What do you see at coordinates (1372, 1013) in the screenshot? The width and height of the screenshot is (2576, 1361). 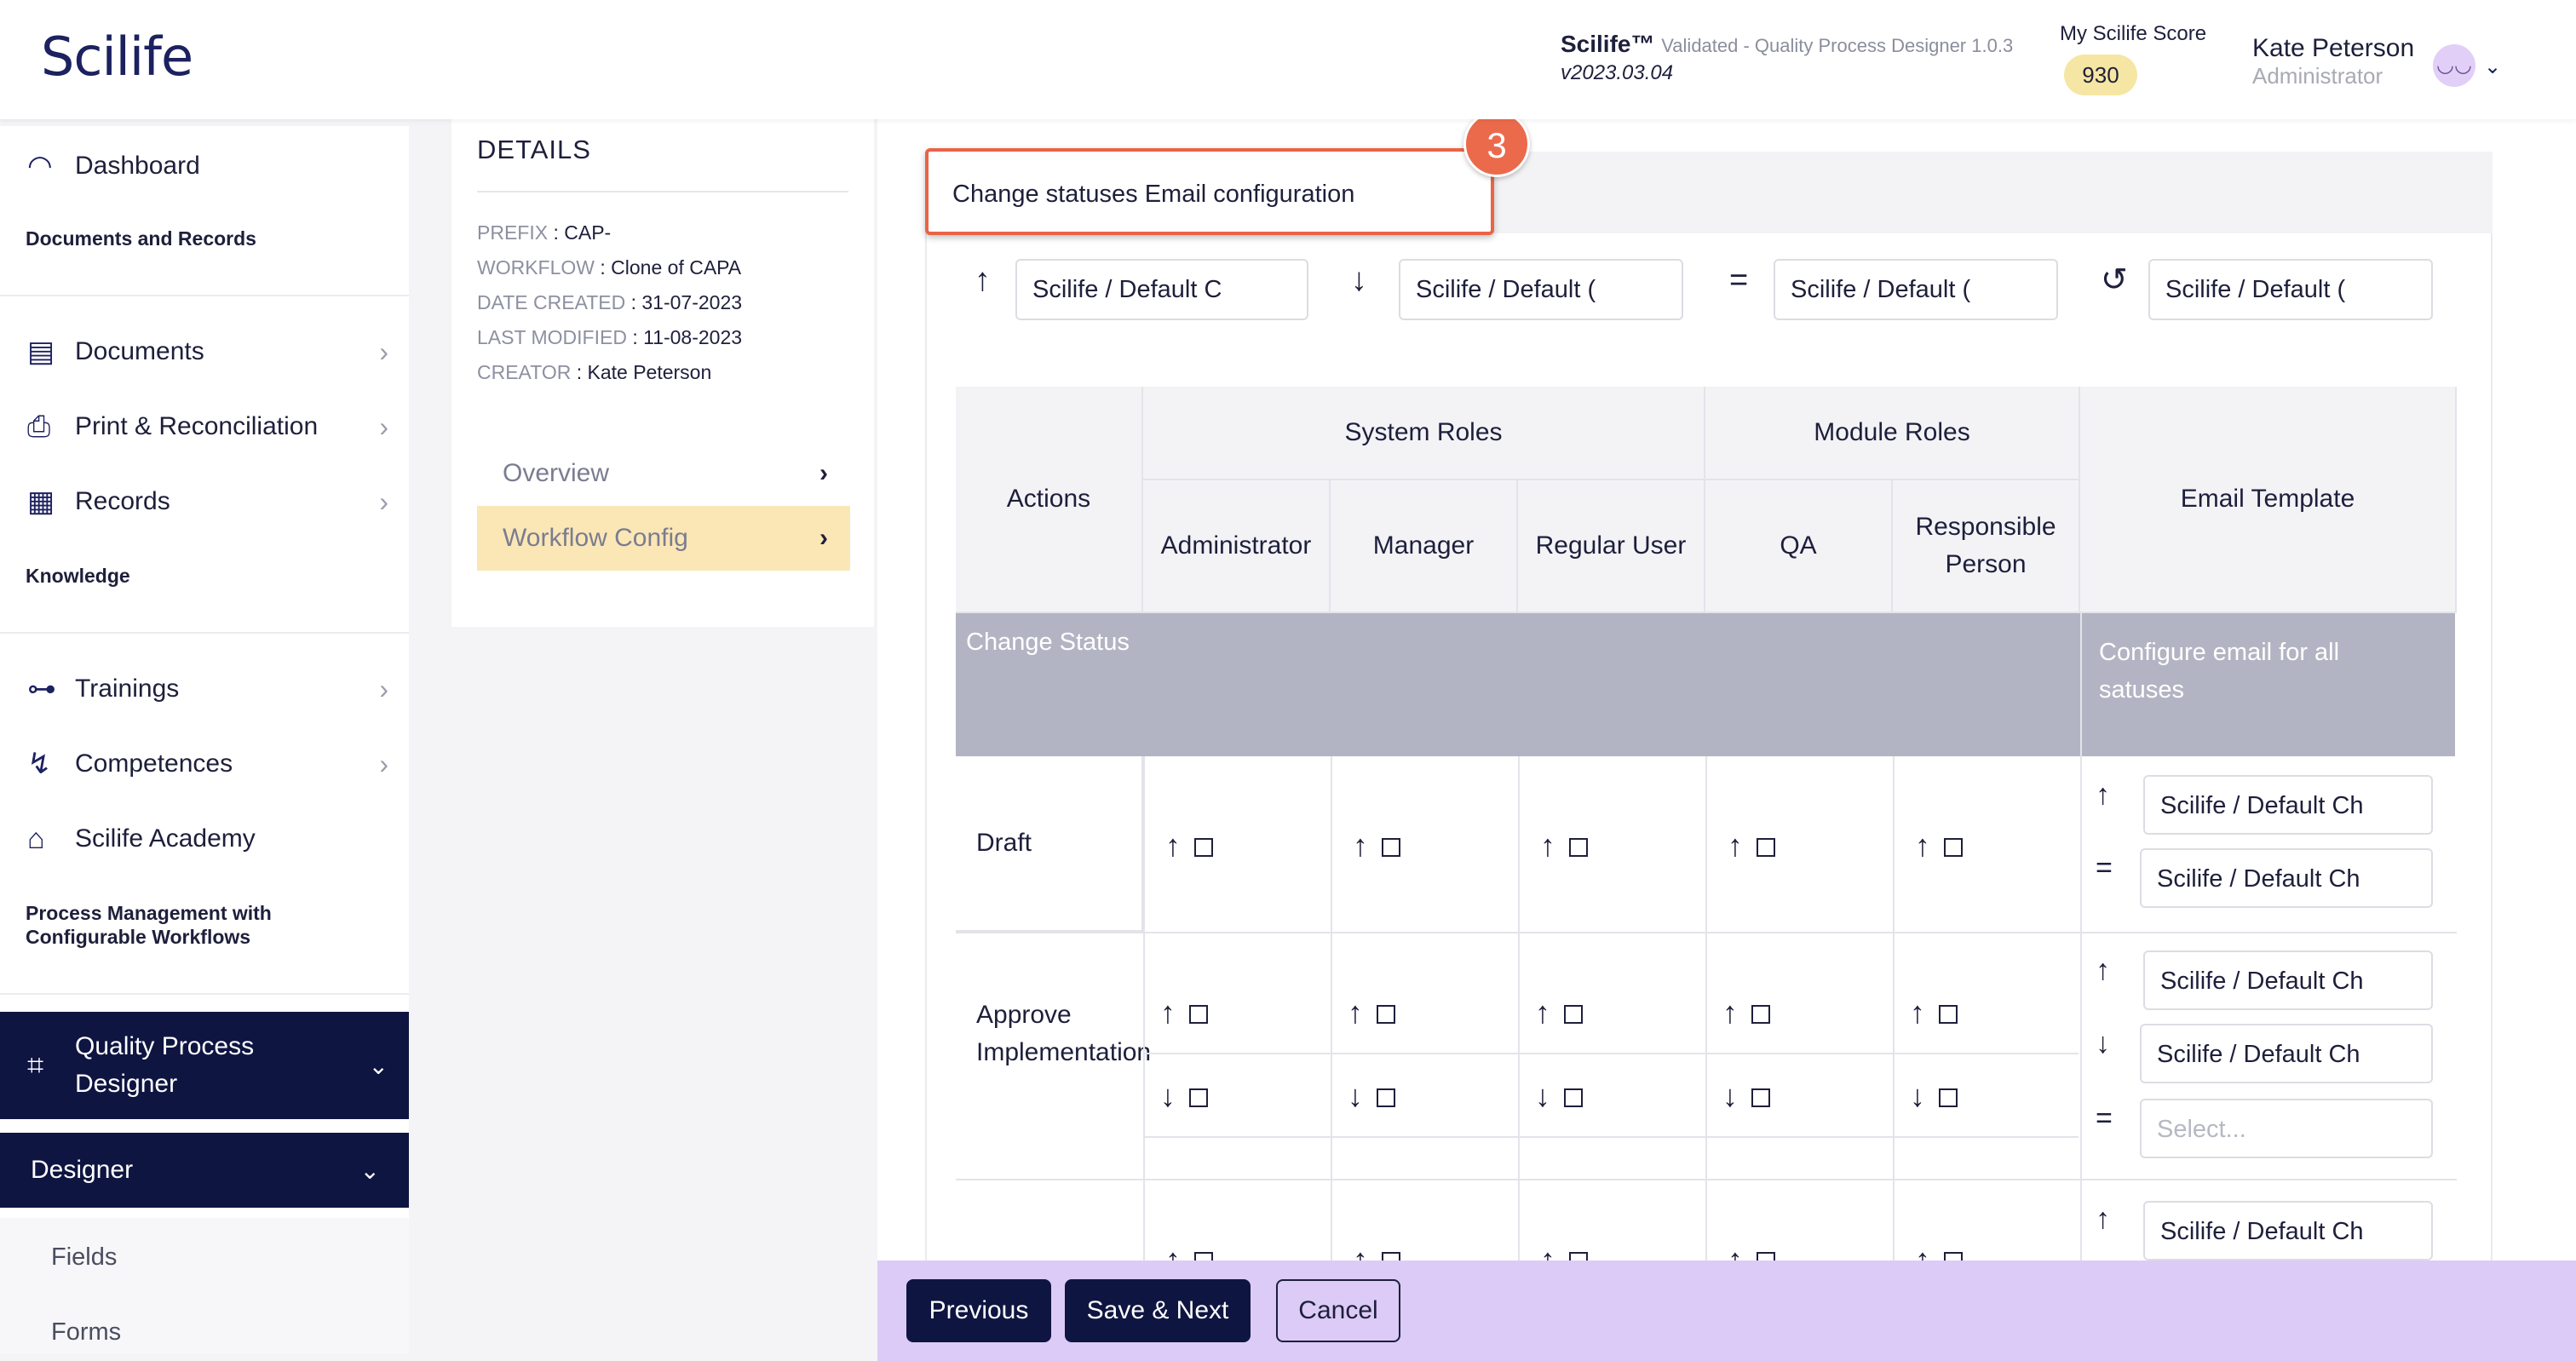 I see `permission-manager-up: ↑` at bounding box center [1372, 1013].